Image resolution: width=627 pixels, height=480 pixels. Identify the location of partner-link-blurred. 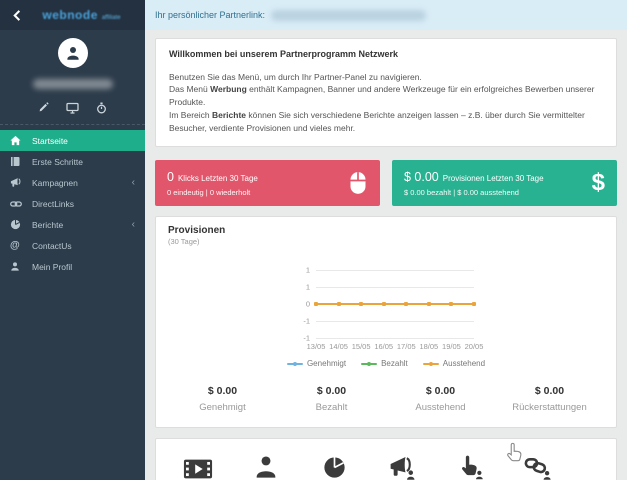
(349, 15).